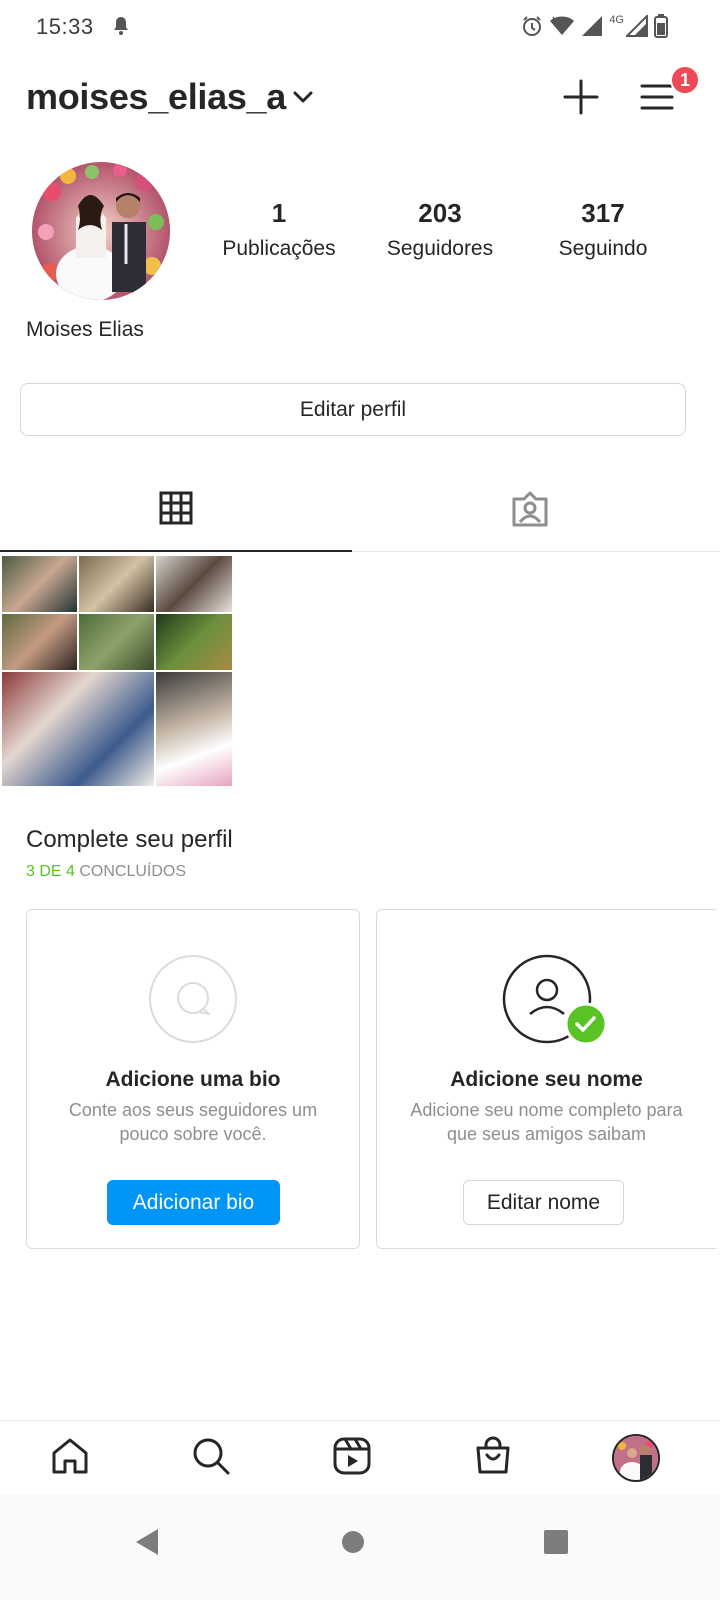  Describe the element at coordinates (279, 229) in the screenshot. I see `stat-posts: 1 Publicações` at that location.